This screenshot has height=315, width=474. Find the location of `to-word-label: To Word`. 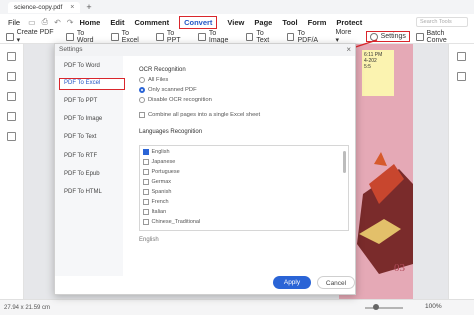

to-word-label: To Word is located at coordinates (85, 36).